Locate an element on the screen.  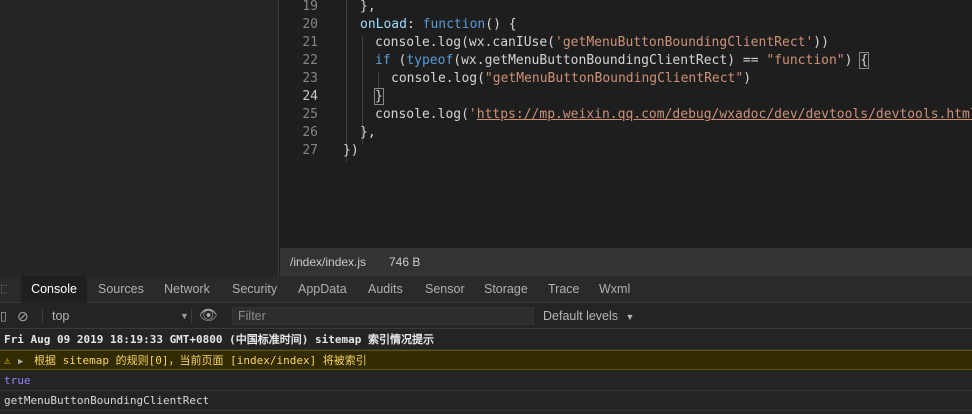
code-token: (wx.getMenuButtonBoundingClientRect) == is located at coordinates (610, 60).